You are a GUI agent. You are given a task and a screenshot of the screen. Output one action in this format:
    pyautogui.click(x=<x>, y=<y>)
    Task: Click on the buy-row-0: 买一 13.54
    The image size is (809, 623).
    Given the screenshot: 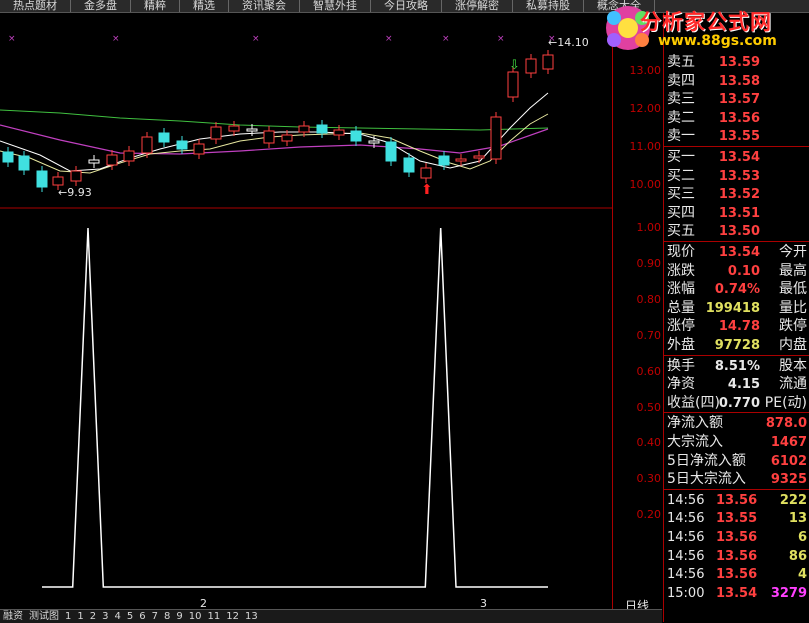 What is the action you would take?
    pyautogui.click(x=736, y=157)
    